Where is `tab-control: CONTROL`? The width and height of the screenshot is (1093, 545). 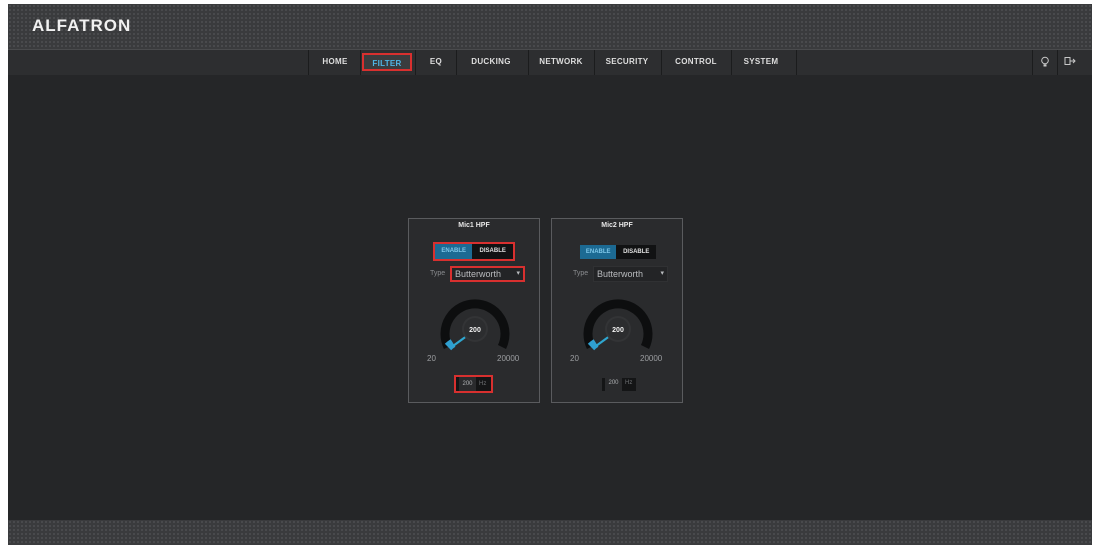
tab-control: CONTROL is located at coordinates (696, 62).